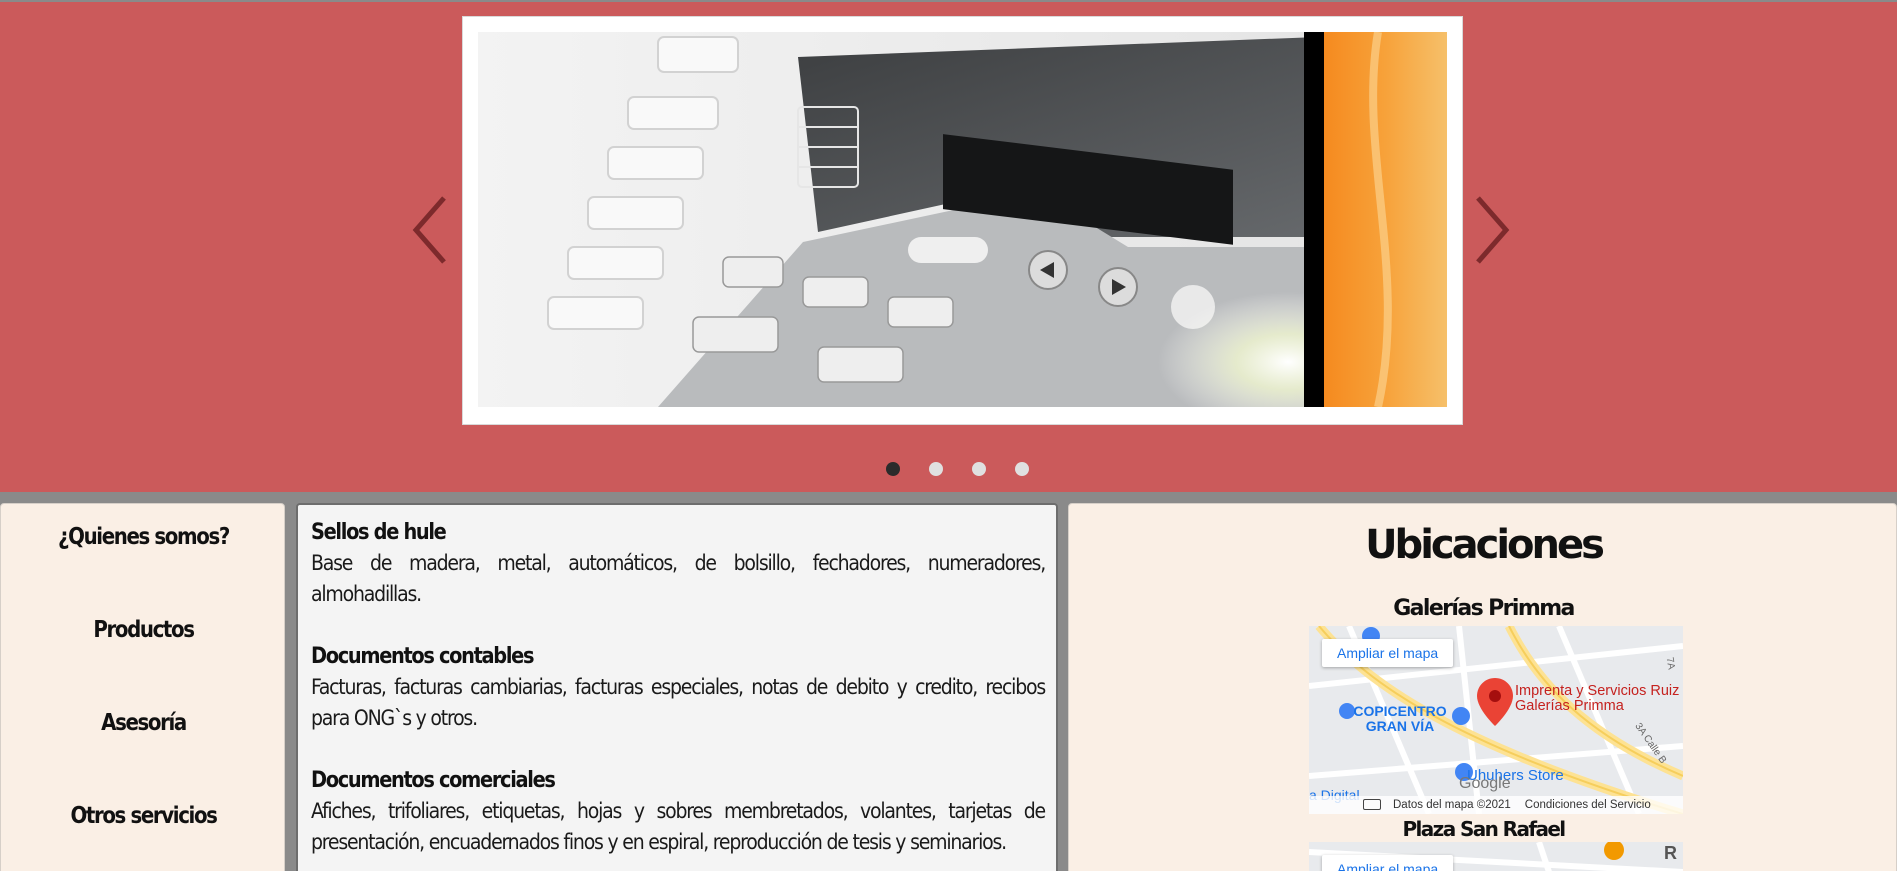 The height and width of the screenshot is (871, 1897). Describe the element at coordinates (1452, 805) in the screenshot. I see `map-data-attribution: Datos del mapa ©2021` at that location.